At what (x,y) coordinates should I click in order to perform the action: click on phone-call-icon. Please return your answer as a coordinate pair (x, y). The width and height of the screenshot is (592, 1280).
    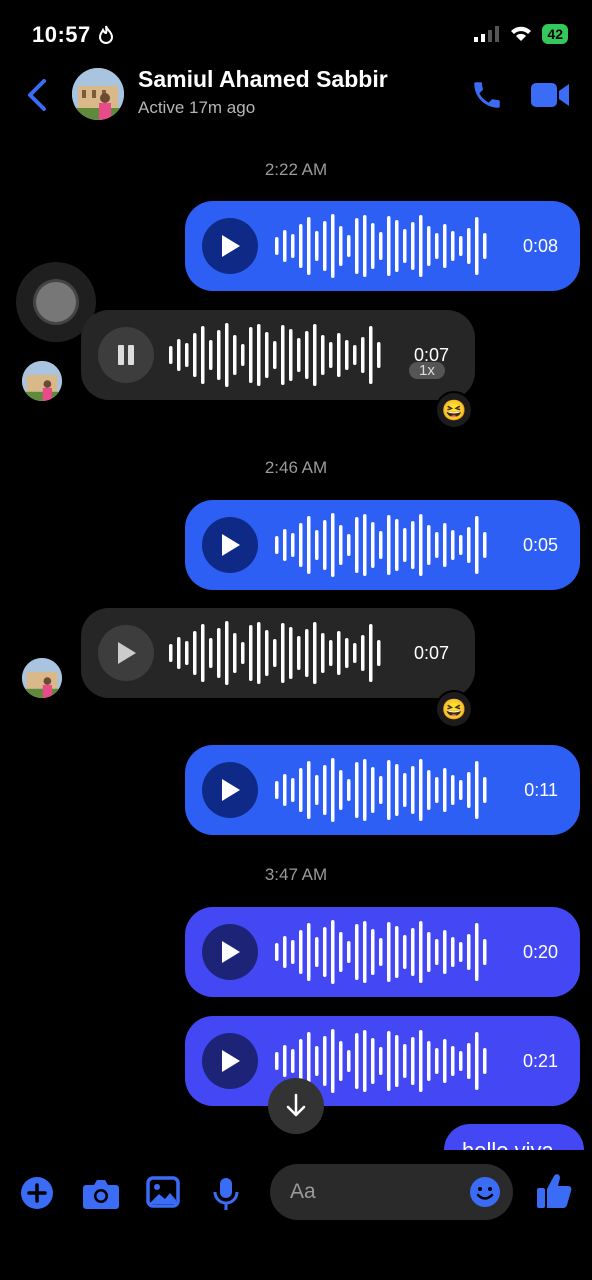
    Looking at the image, I should click on (487, 95).